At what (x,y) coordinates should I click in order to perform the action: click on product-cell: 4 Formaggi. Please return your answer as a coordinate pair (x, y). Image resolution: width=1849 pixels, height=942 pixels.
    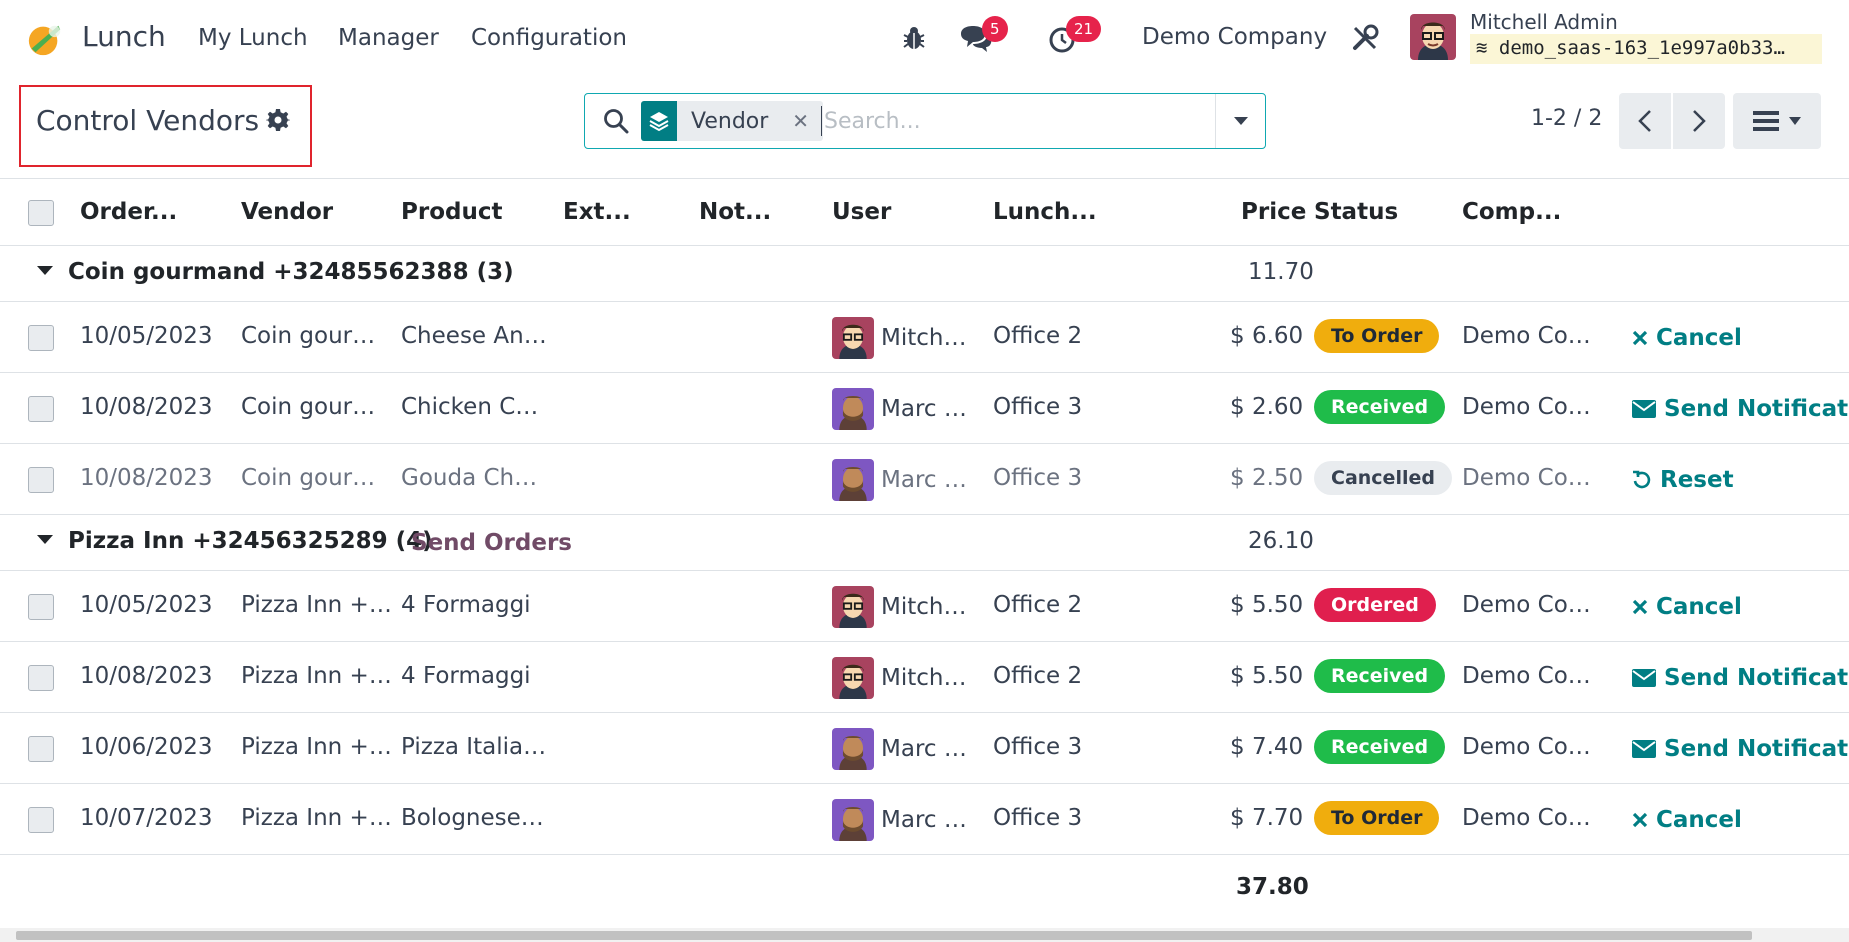
    Looking at the image, I should click on (466, 675).